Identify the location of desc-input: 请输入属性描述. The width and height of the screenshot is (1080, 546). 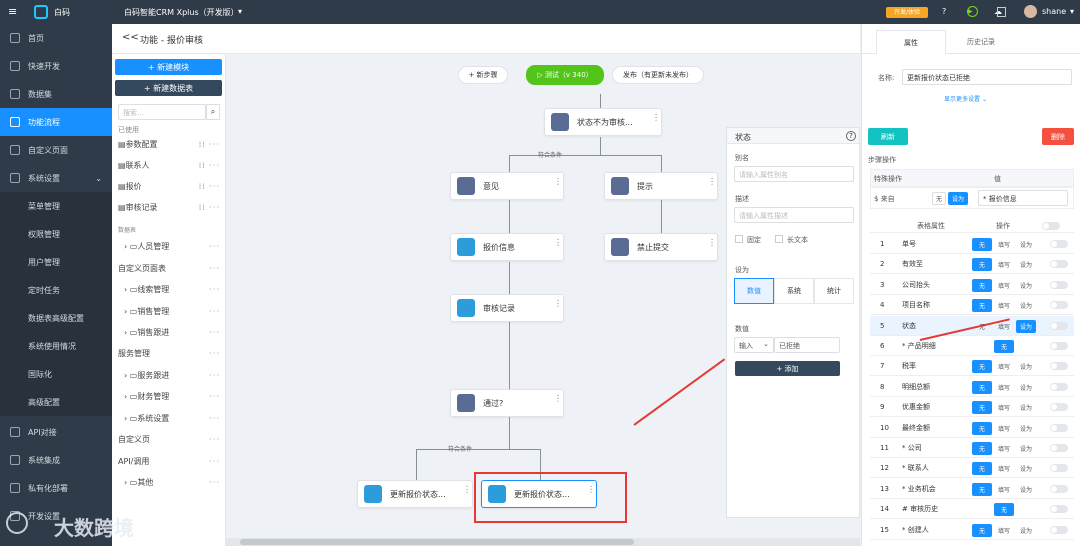
(794, 215).